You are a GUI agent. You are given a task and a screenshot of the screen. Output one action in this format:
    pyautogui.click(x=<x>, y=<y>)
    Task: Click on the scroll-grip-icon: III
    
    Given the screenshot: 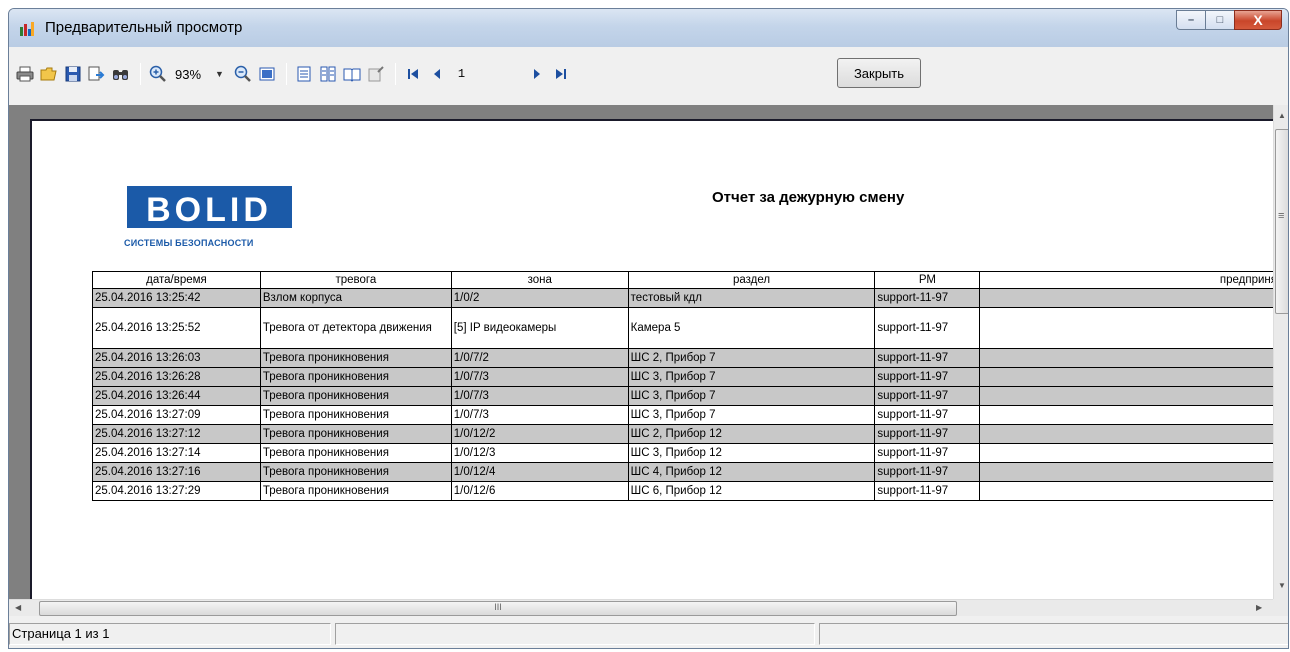 What is the action you would take?
    pyautogui.click(x=498, y=607)
    